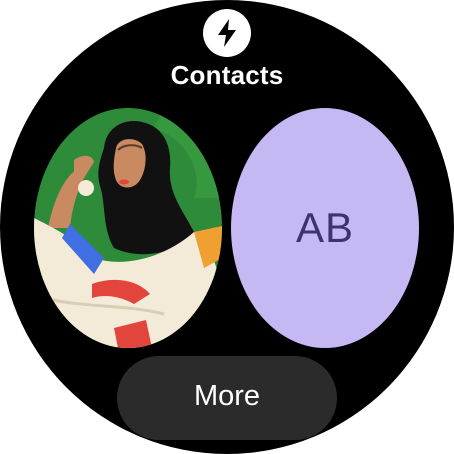  I want to click on lightning-bolt-icon, so click(227, 33).